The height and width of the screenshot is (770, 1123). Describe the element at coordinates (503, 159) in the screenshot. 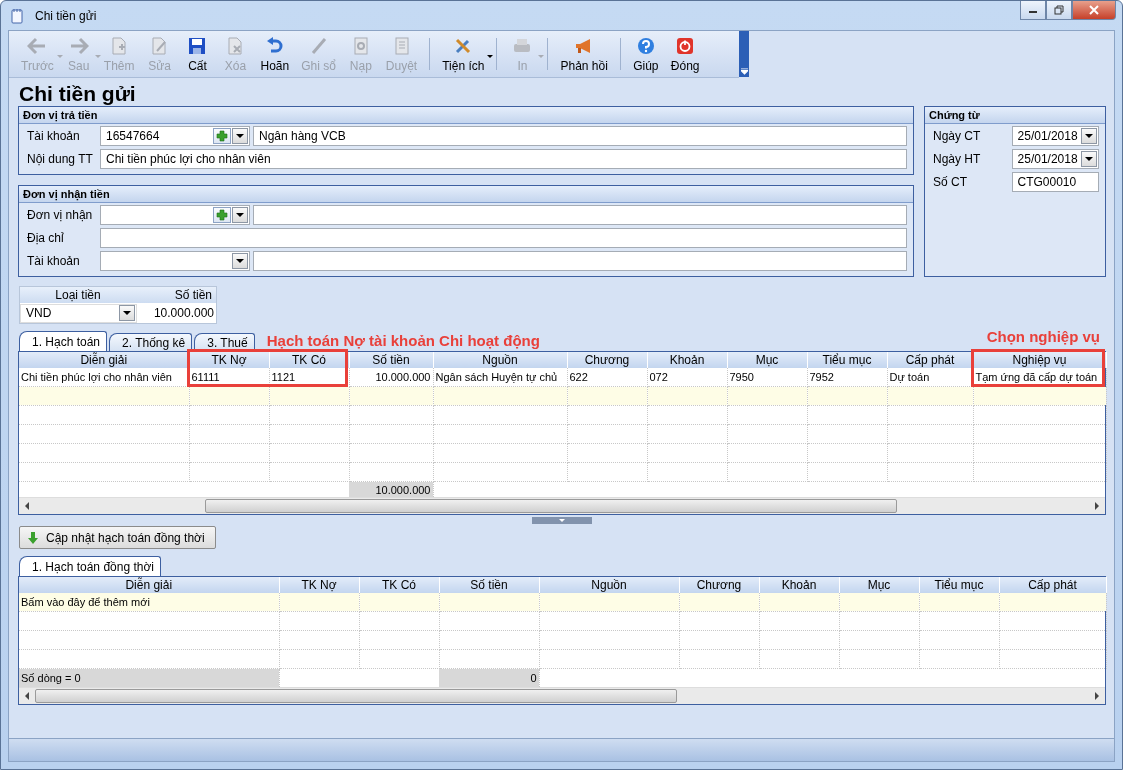

I see `payment-content-field: Chi tiền phúc lợi cho nhân viên` at that location.